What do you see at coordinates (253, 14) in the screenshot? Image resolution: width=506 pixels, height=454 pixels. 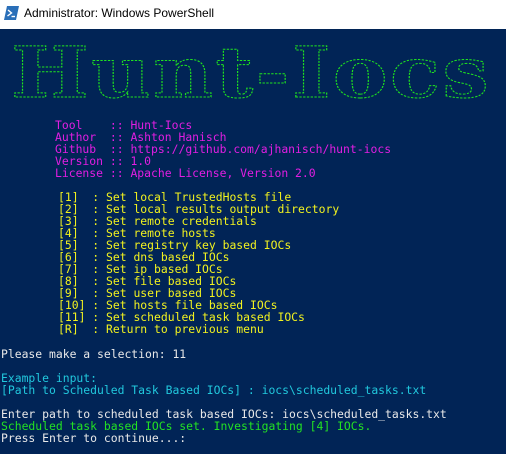 I see `window-titlebar: Administrator: Windows PowerShell` at bounding box center [253, 14].